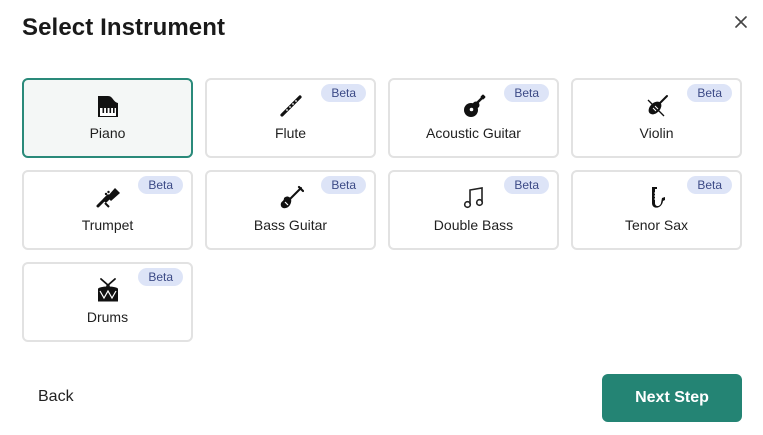 The height and width of the screenshot is (435, 763). I want to click on instrument-label: Piano, so click(107, 133).